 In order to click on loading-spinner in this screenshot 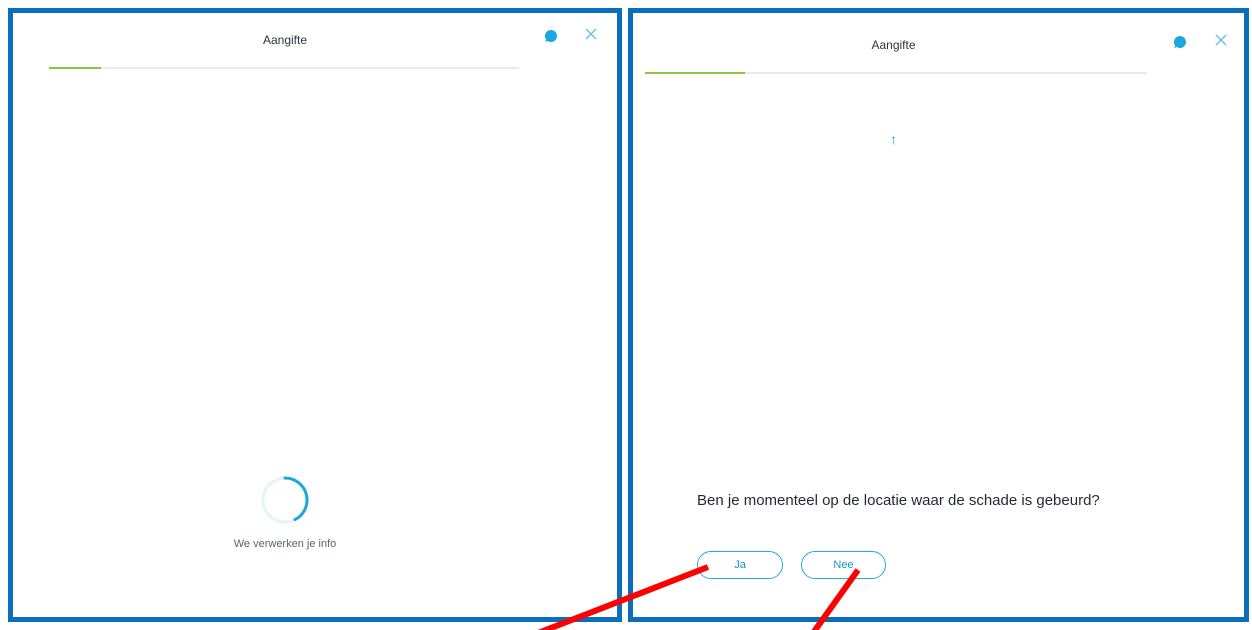, I will do `click(285, 500)`.